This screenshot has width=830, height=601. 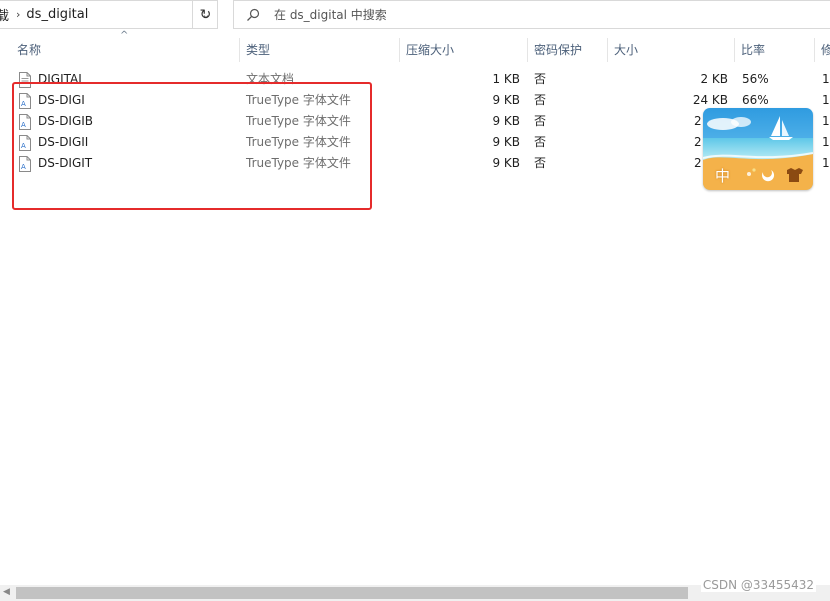 What do you see at coordinates (258, 50) in the screenshot?
I see `column-header-type: 类型` at bounding box center [258, 50].